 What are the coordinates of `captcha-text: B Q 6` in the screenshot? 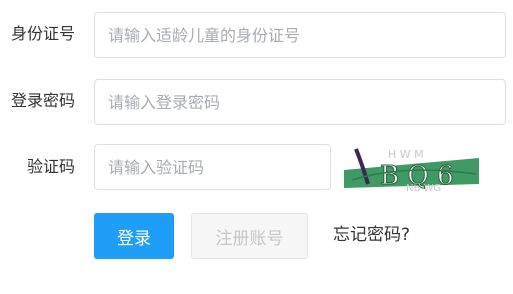 It's located at (417, 176).